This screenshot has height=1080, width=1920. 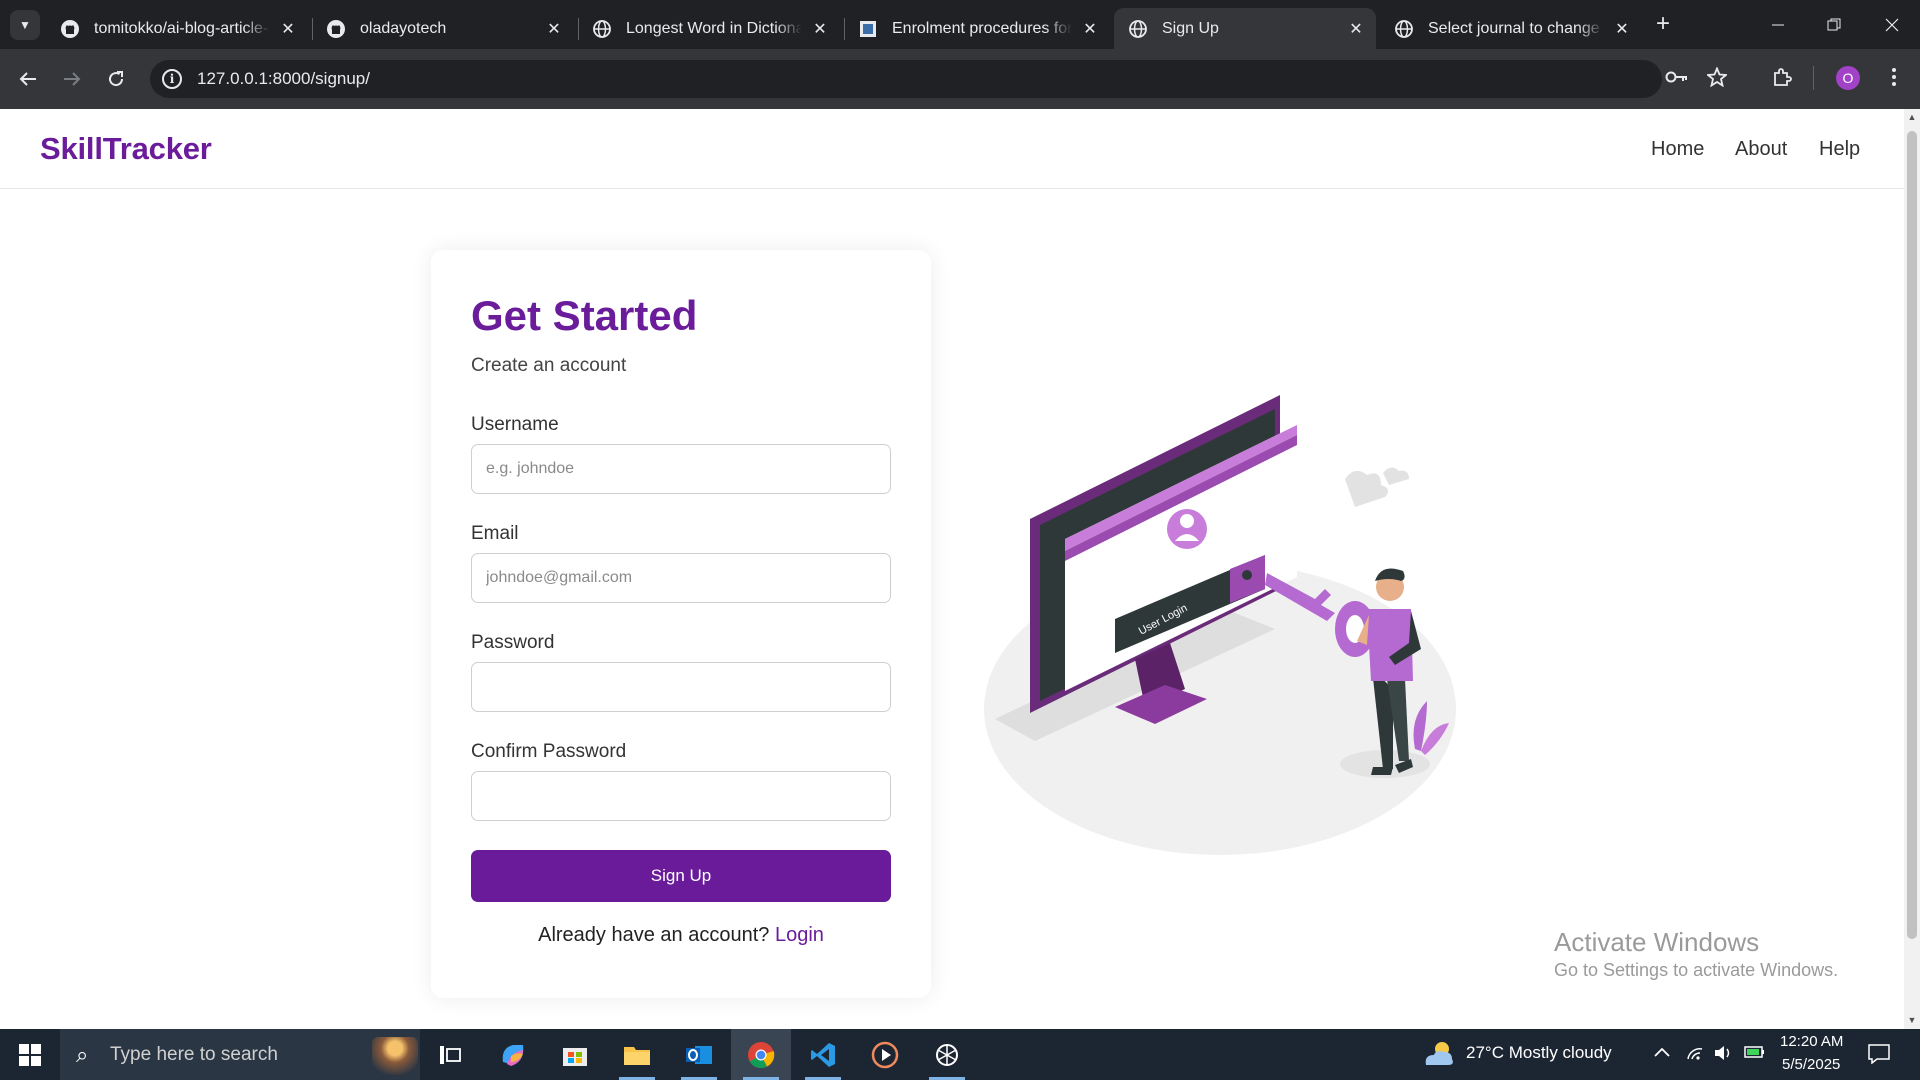 What do you see at coordinates (1657, 942) in the screenshot?
I see `activate-windows-title: Activate Windows` at bounding box center [1657, 942].